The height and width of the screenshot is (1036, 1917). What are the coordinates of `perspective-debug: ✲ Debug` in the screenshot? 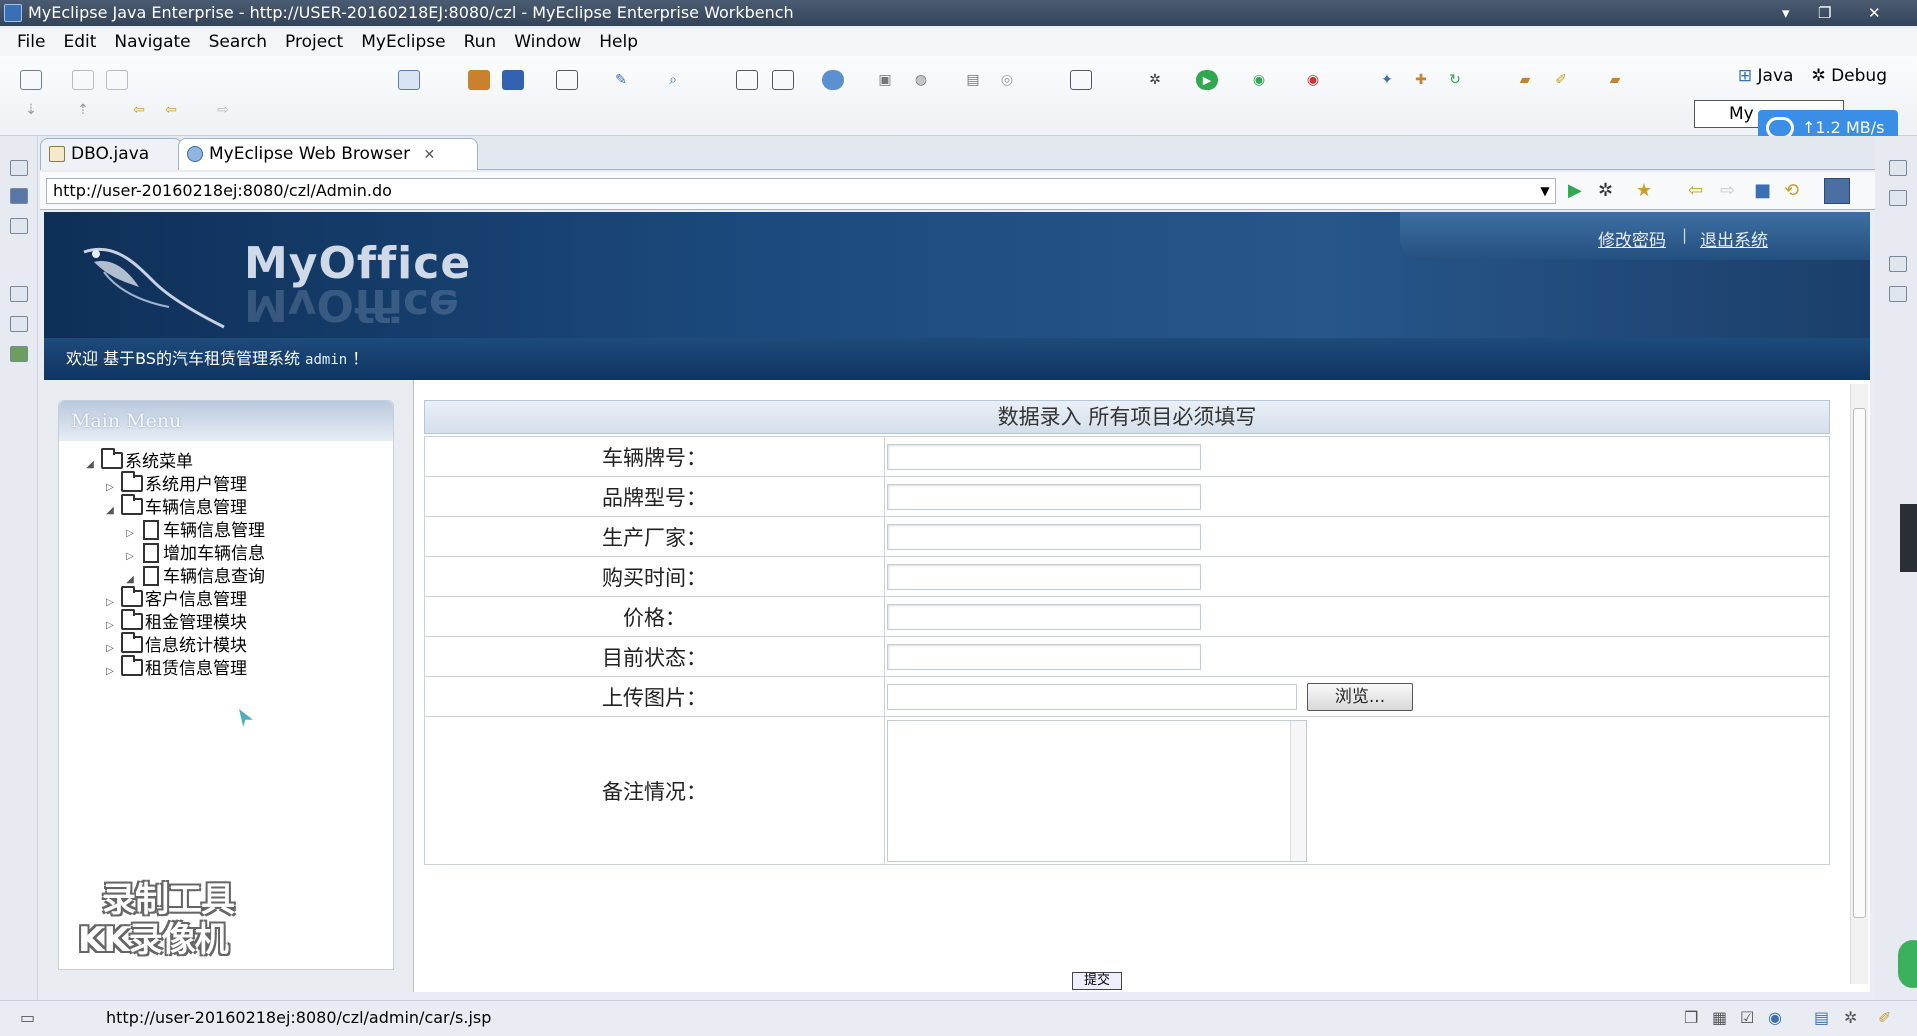 It's located at (1849, 76).